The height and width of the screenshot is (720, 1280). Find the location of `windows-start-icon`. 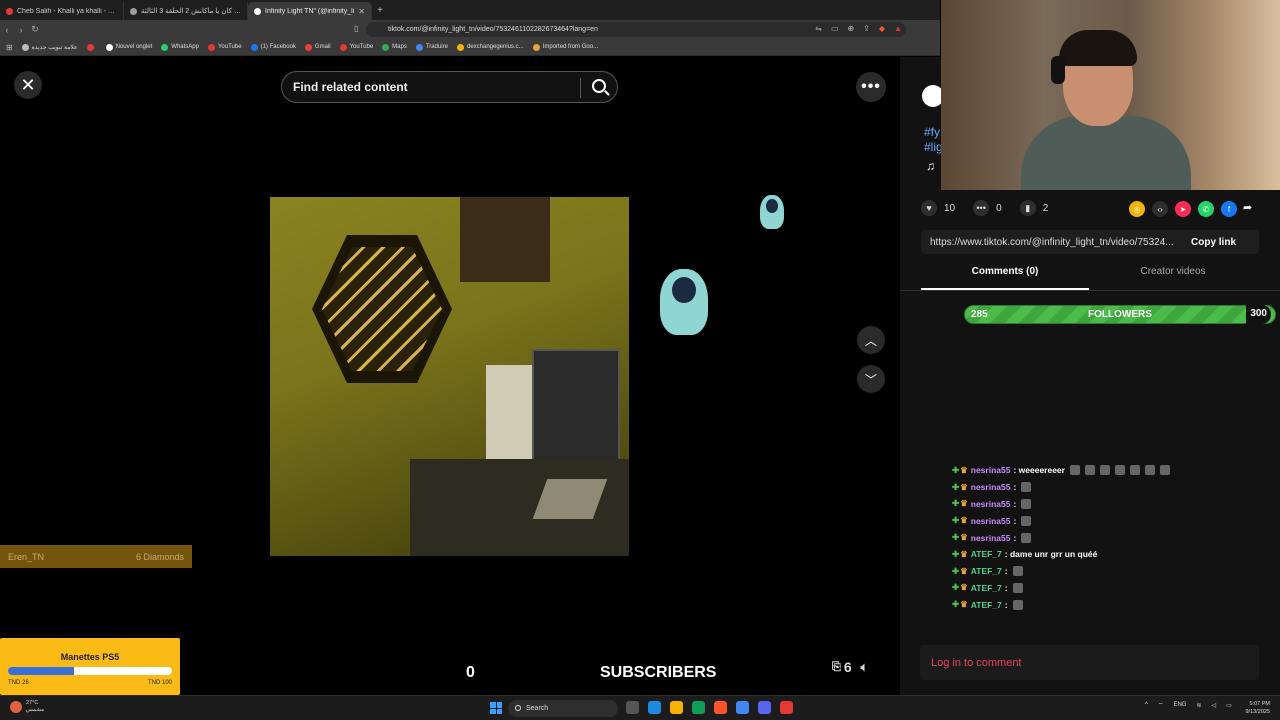

windows-start-icon is located at coordinates (496, 708).